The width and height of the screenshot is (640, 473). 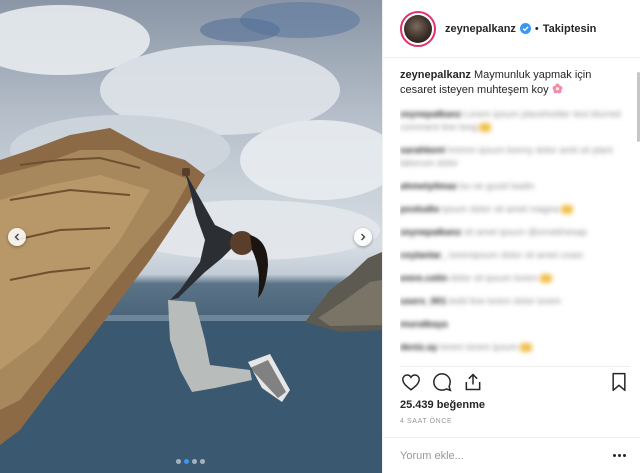 I want to click on comment-text: loremipsum dolor sit amet coasi, so click(x=516, y=255).